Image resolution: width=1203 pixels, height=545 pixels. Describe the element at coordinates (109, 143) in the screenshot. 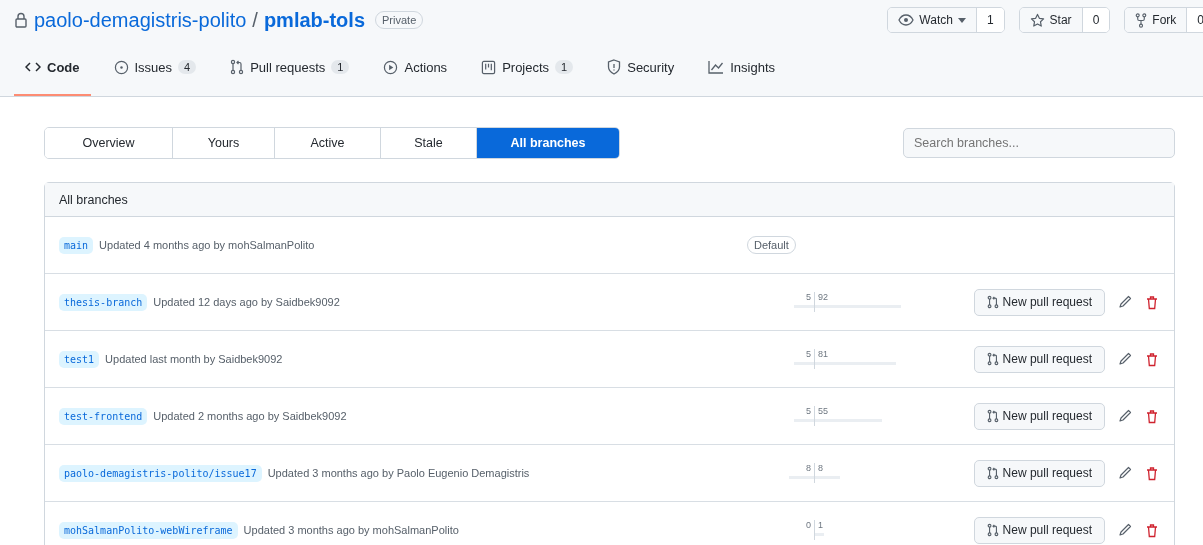

I see `filter-tab: Overview` at that location.